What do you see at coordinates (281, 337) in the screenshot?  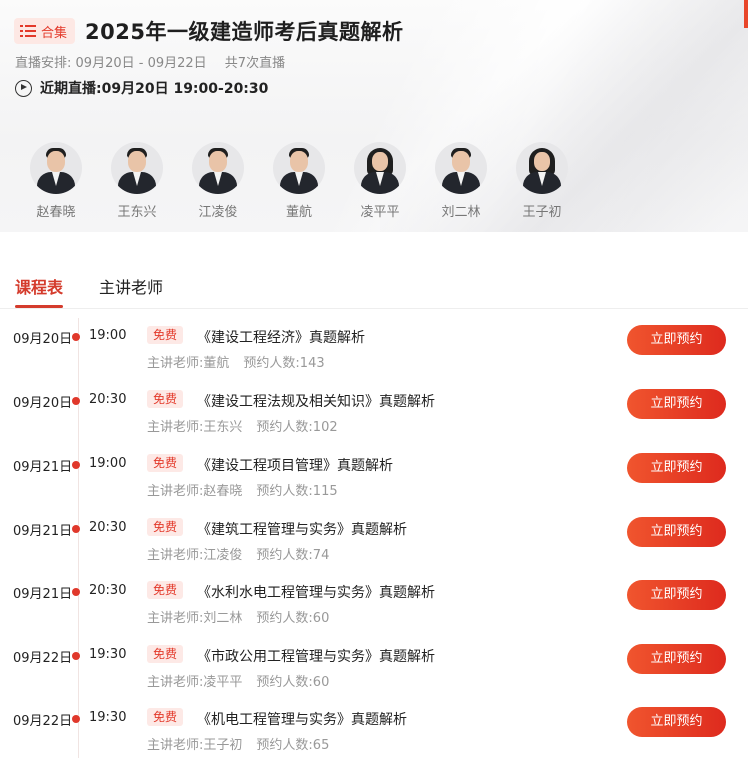 I see `course-title: 《建设工程经济》真题解析` at bounding box center [281, 337].